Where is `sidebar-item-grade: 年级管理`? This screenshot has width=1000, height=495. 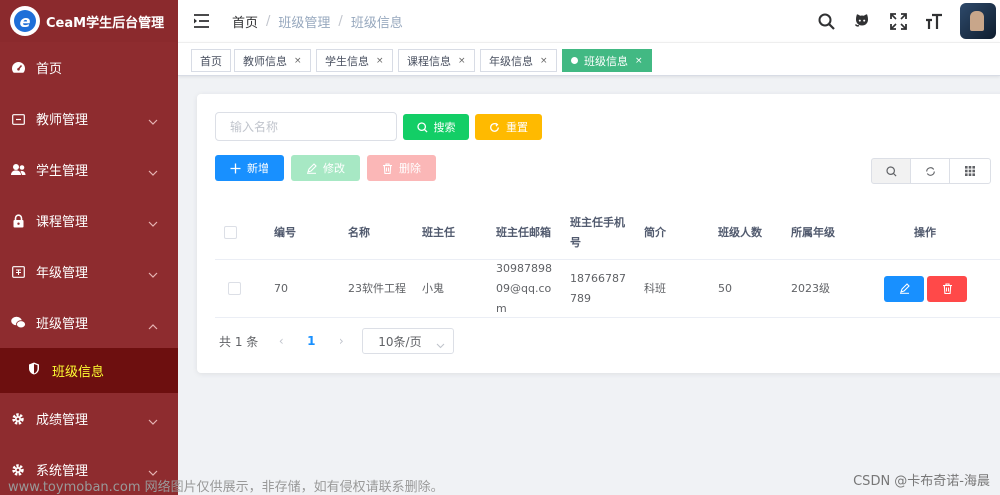 sidebar-item-grade: 年级管理 is located at coordinates (89, 271).